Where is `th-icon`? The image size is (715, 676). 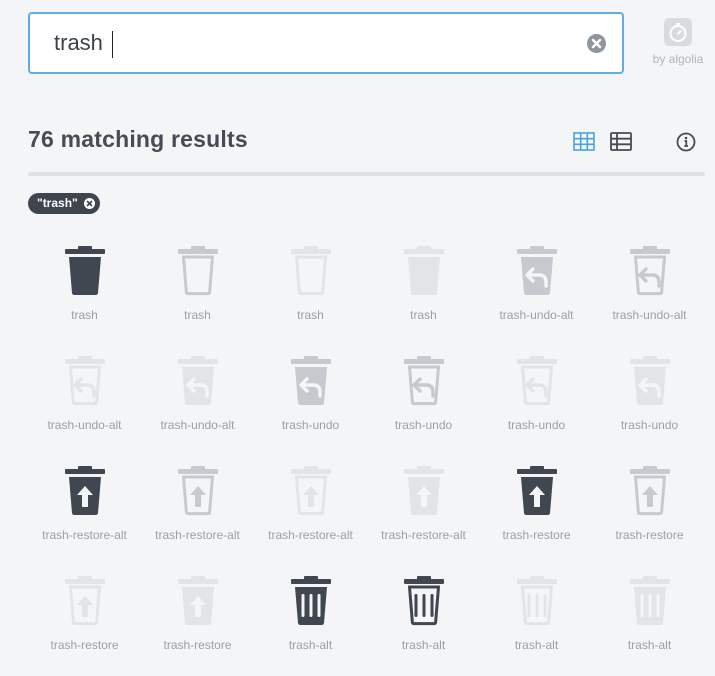
th-icon is located at coordinates (584, 142).